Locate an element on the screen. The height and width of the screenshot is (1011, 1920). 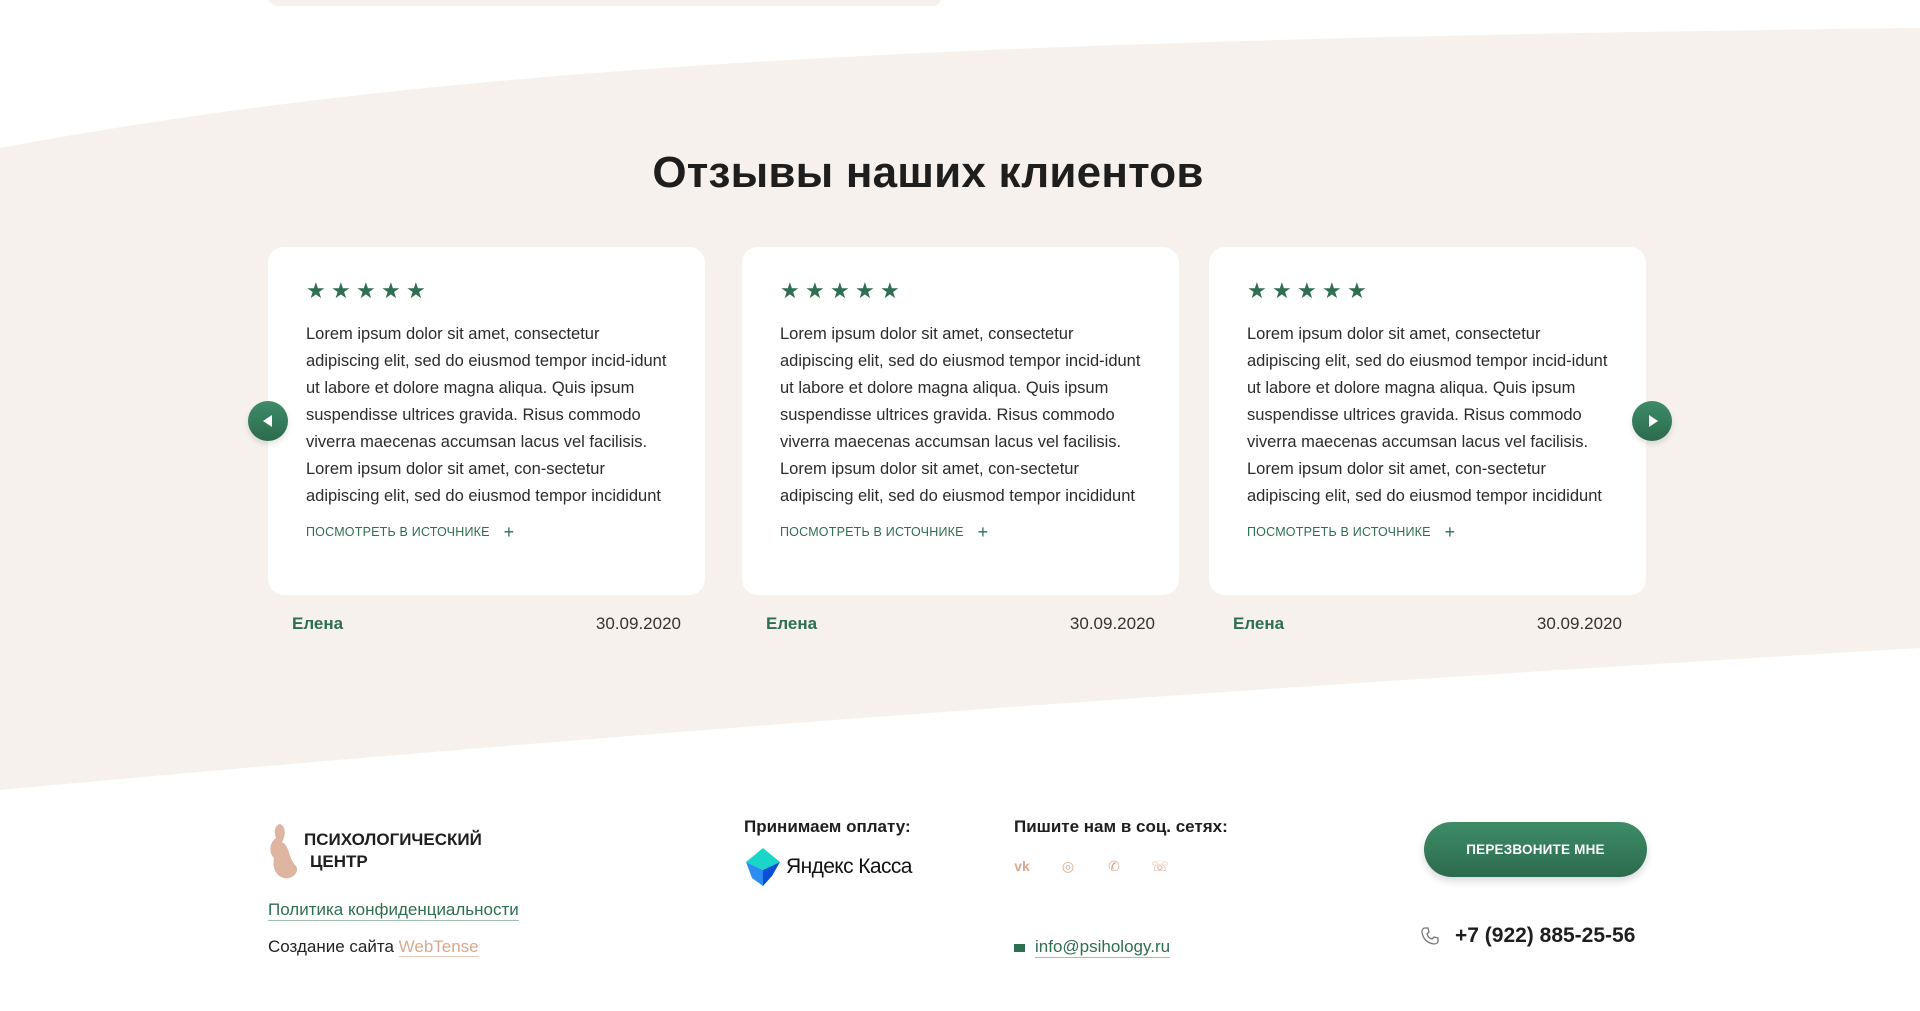
phone-link: +7 (922) 885-25-56 is located at coordinates (1545, 936).